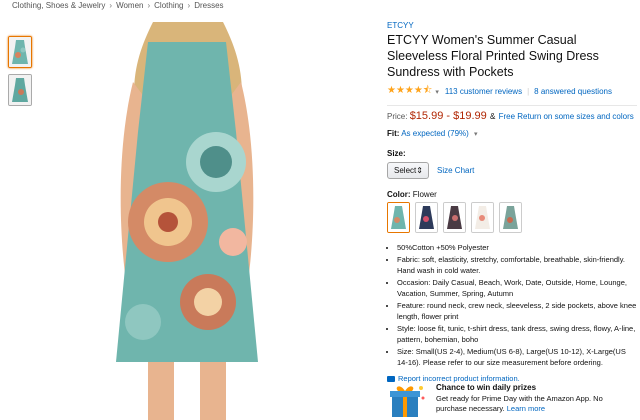 The height and width of the screenshot is (420, 640). I want to click on feature-bullet: 50%Cotton +50% Polyester, so click(517, 247).